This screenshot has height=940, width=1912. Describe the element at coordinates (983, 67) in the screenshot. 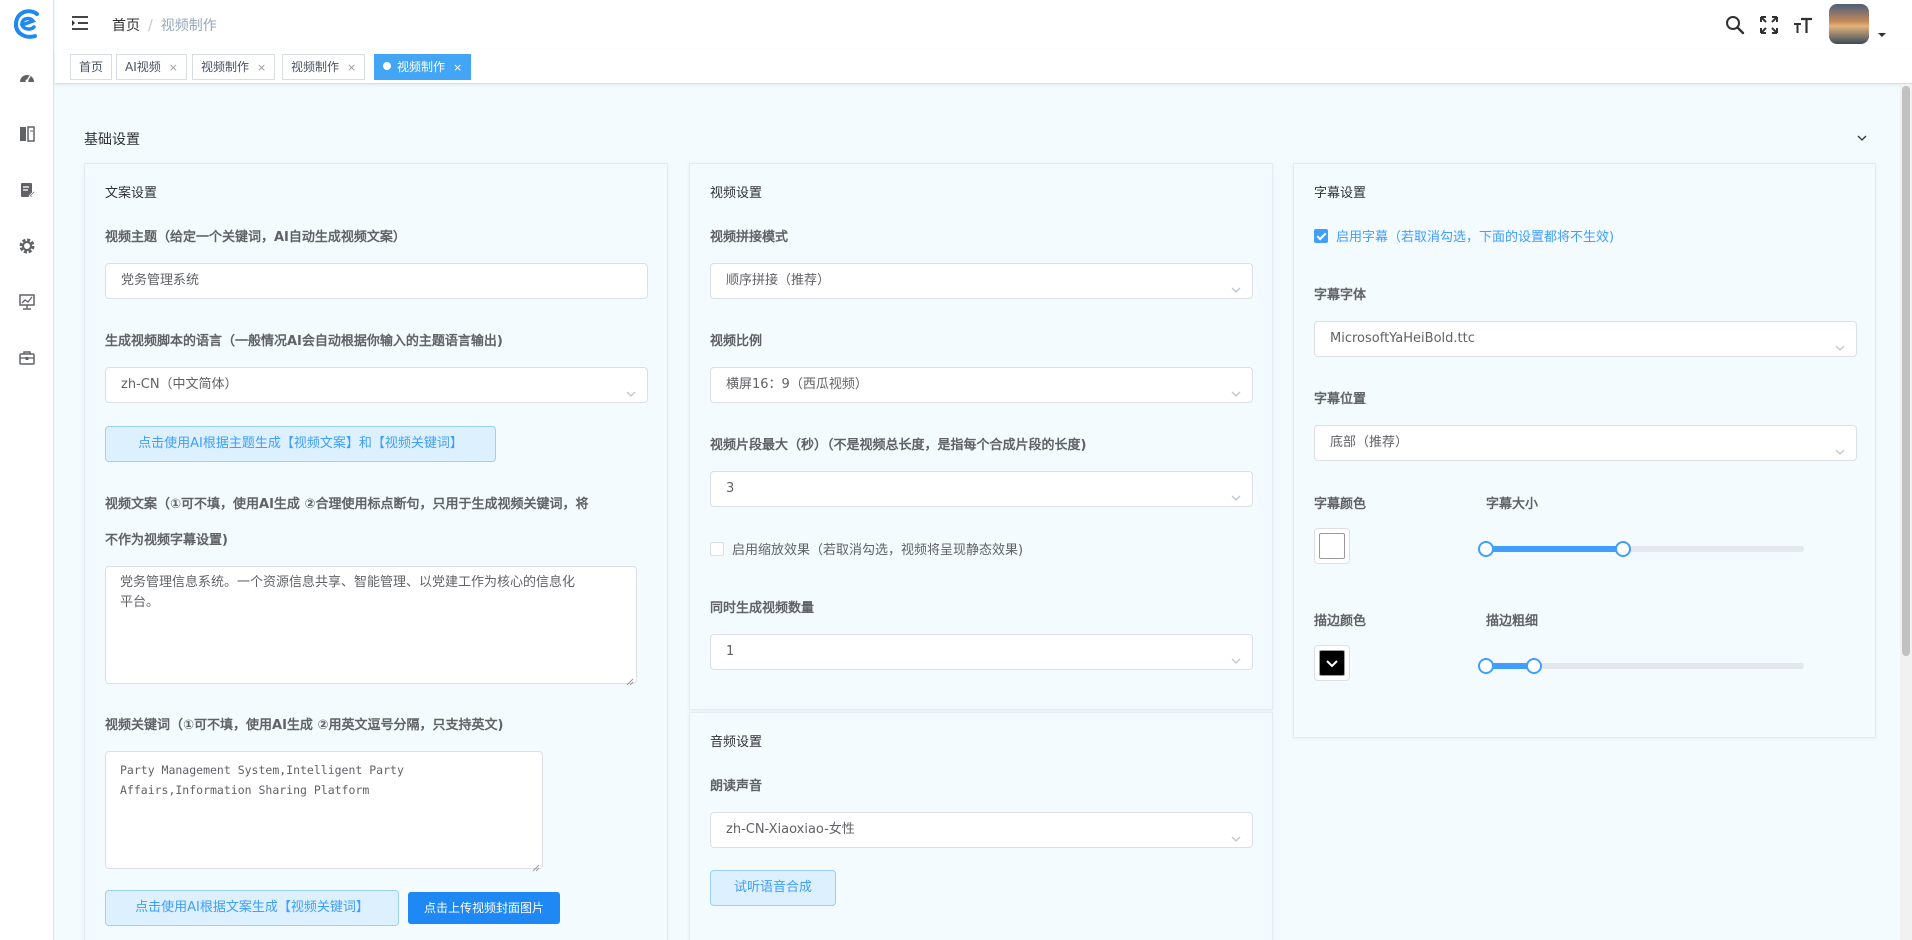

I see `tags-view: 首页 AI视频 × 视频制作 × 视频制作 × 视频制作 ×` at that location.